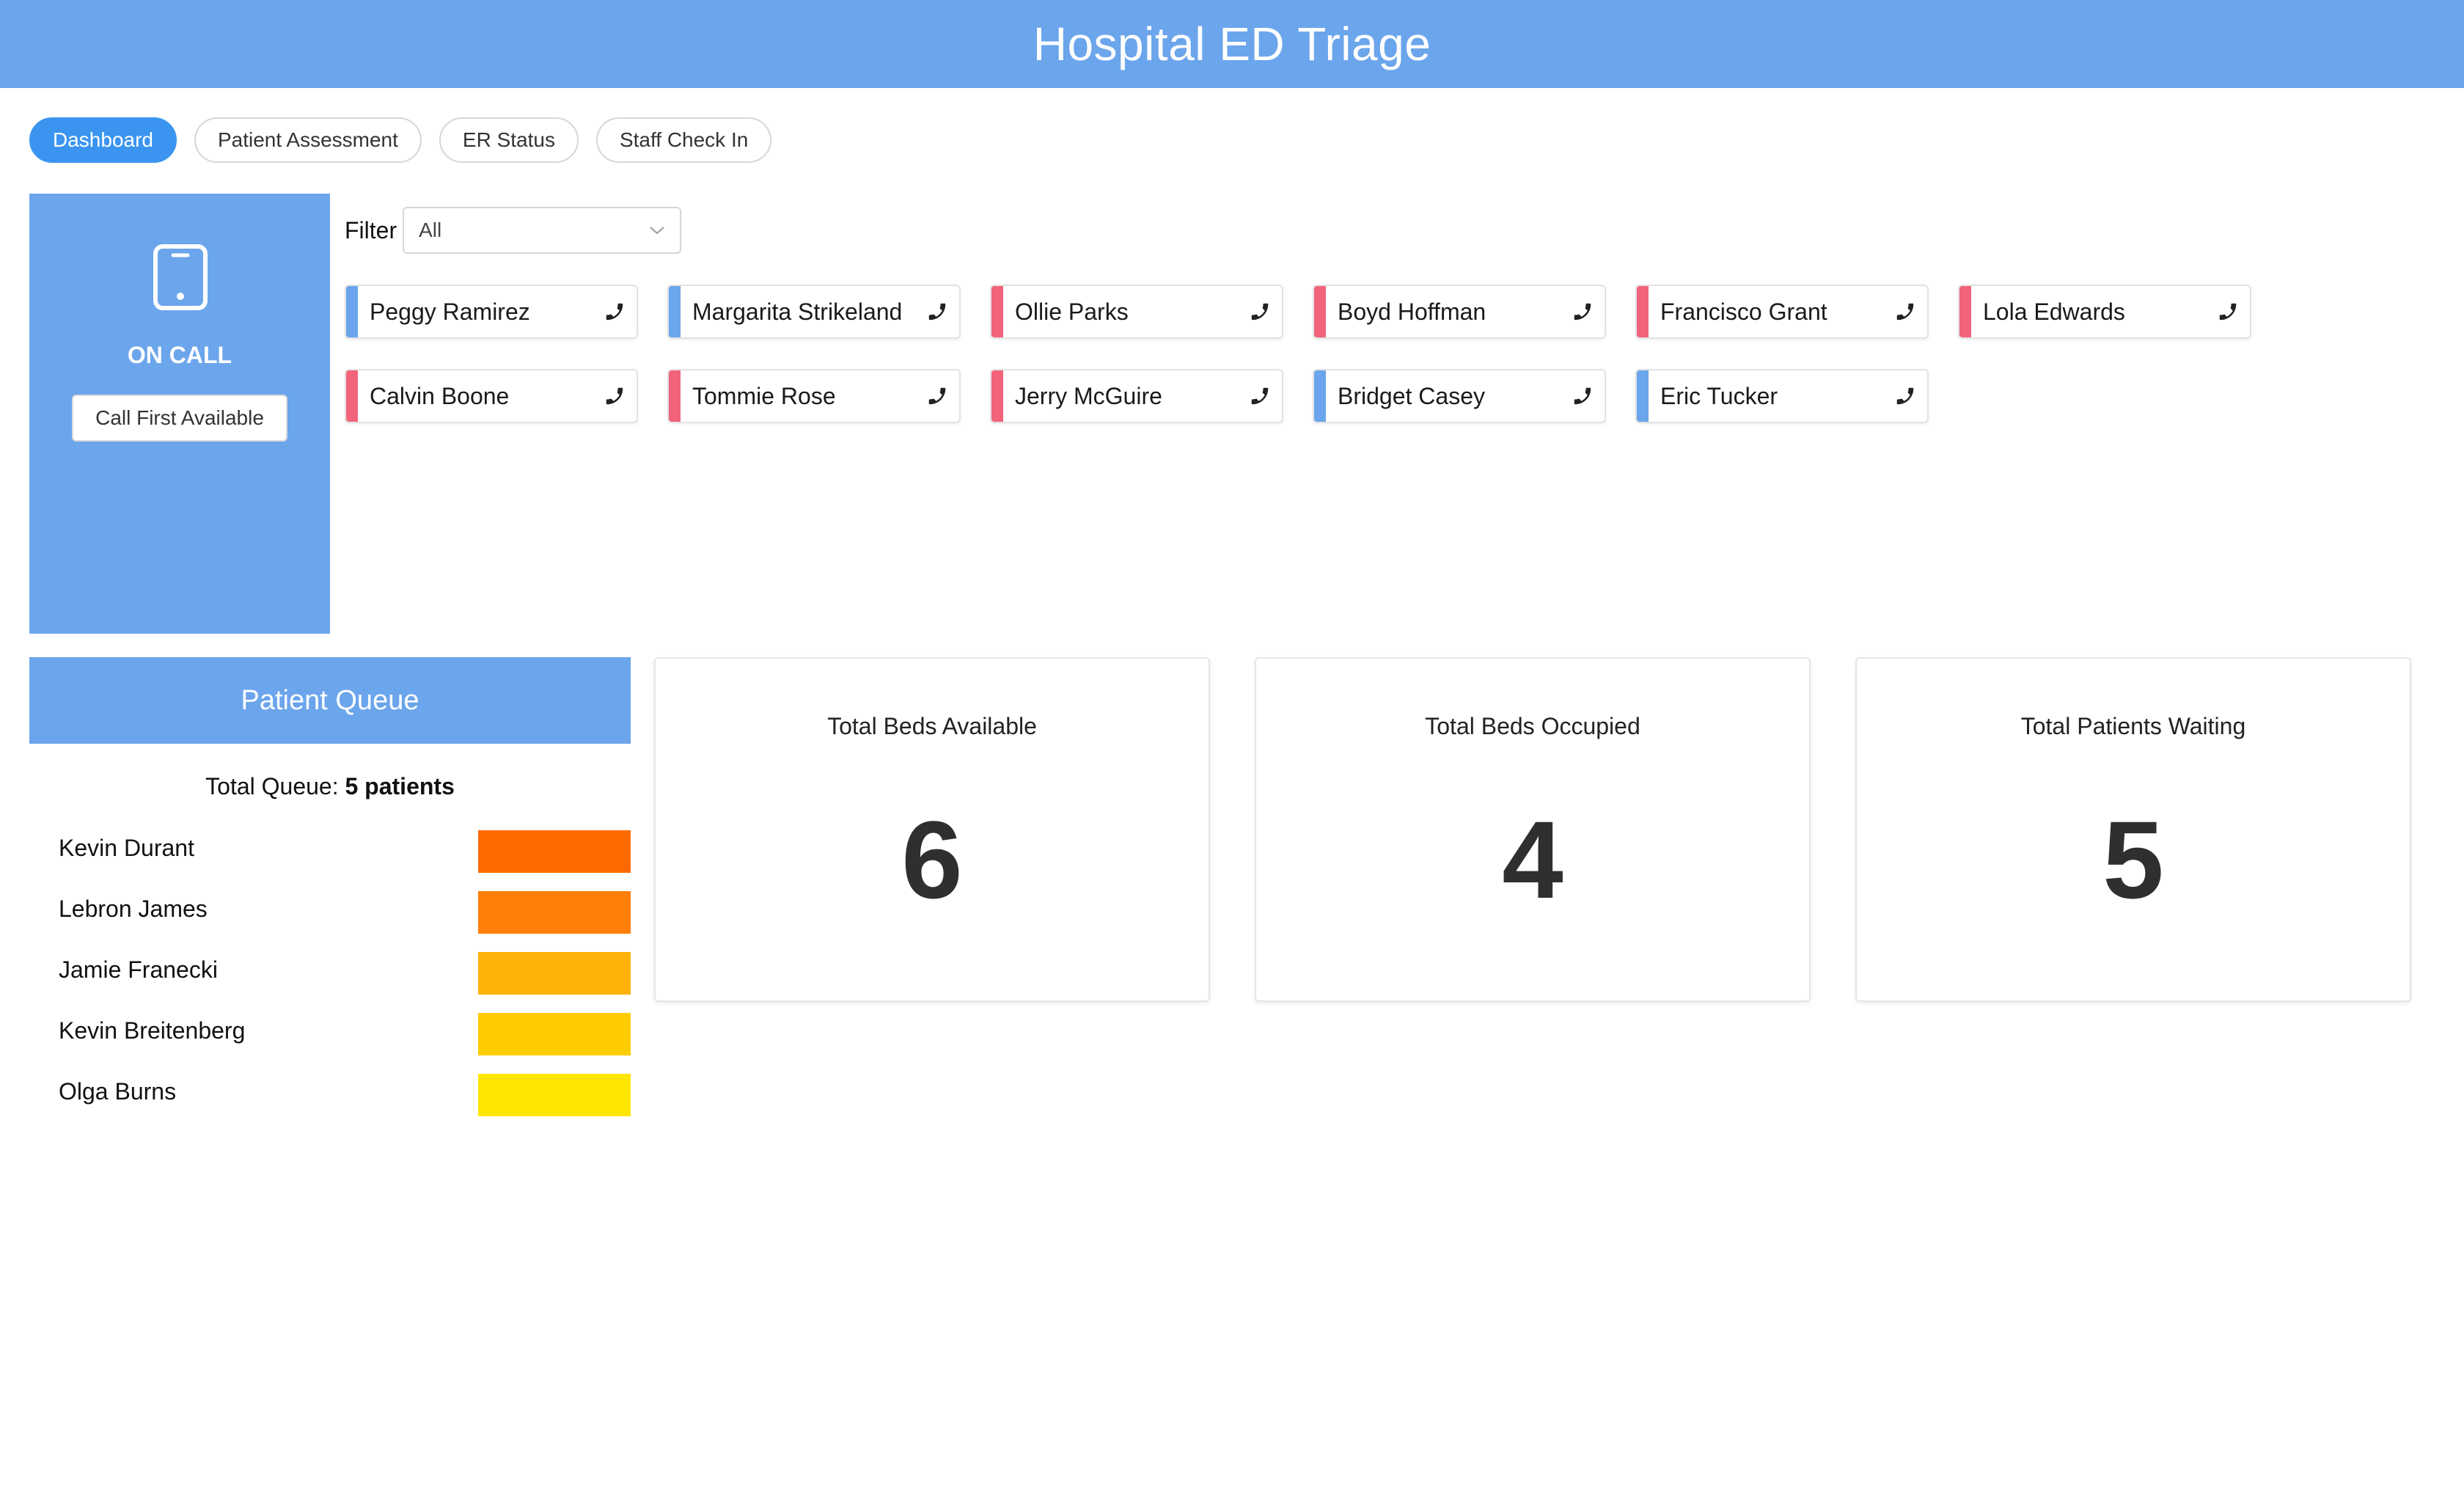  What do you see at coordinates (400, 786) in the screenshot?
I see `queue-total-value: 5 patients` at bounding box center [400, 786].